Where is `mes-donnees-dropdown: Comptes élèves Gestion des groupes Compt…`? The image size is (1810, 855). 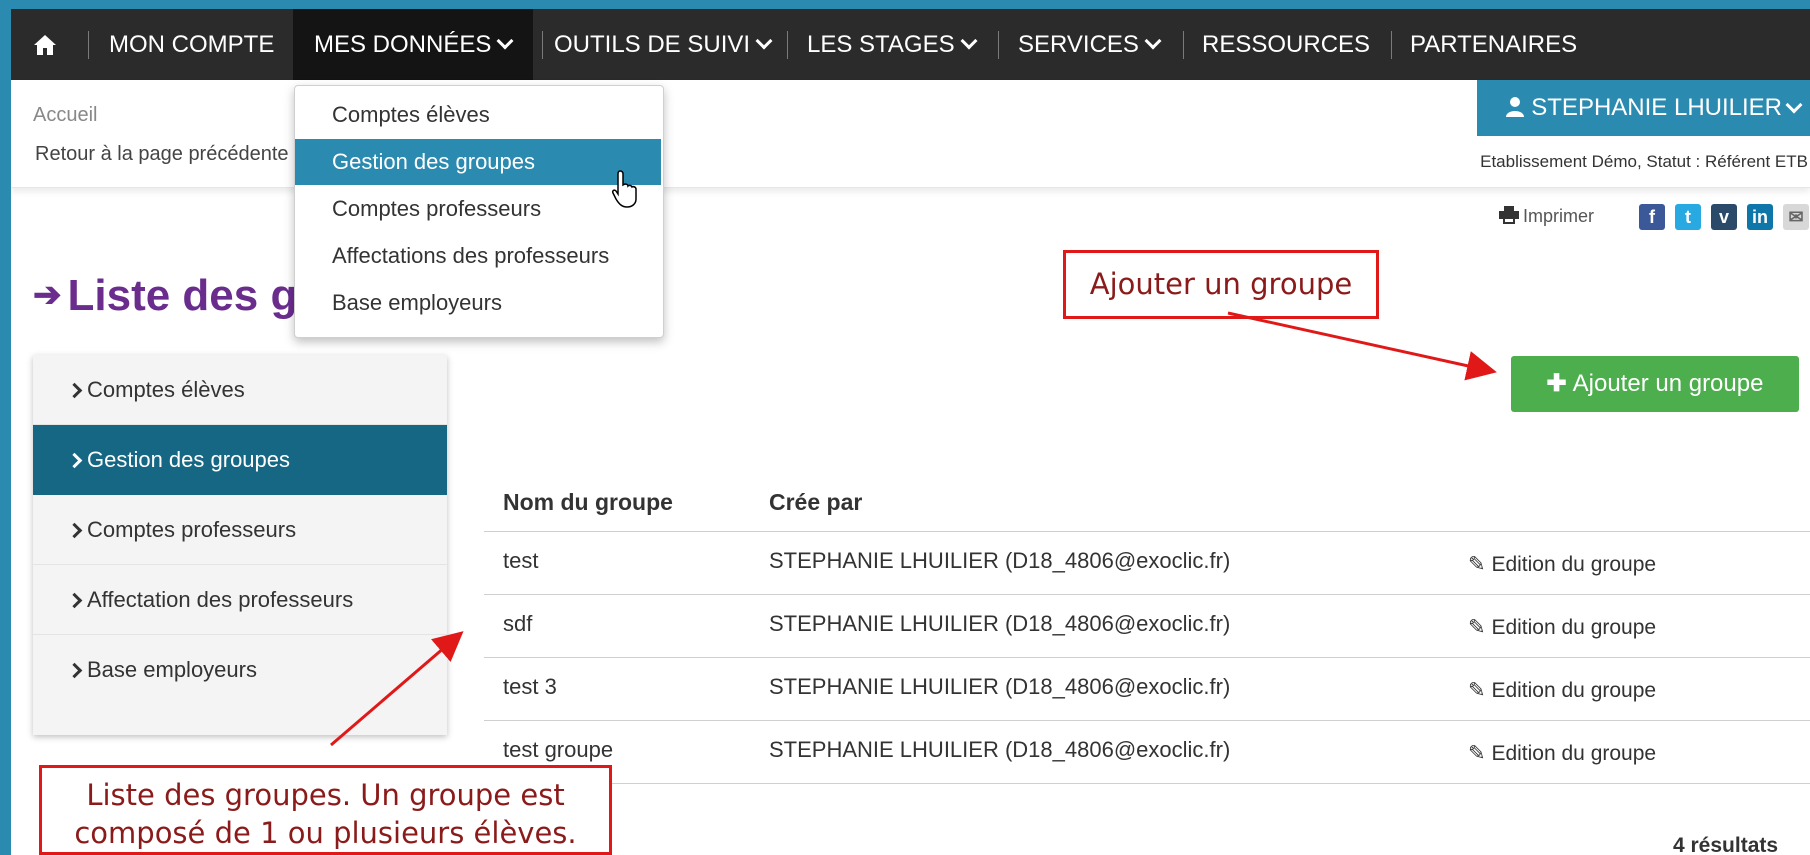
mes-donnees-dropdown: Comptes élèves Gestion des groupes Compt… is located at coordinates (479, 211).